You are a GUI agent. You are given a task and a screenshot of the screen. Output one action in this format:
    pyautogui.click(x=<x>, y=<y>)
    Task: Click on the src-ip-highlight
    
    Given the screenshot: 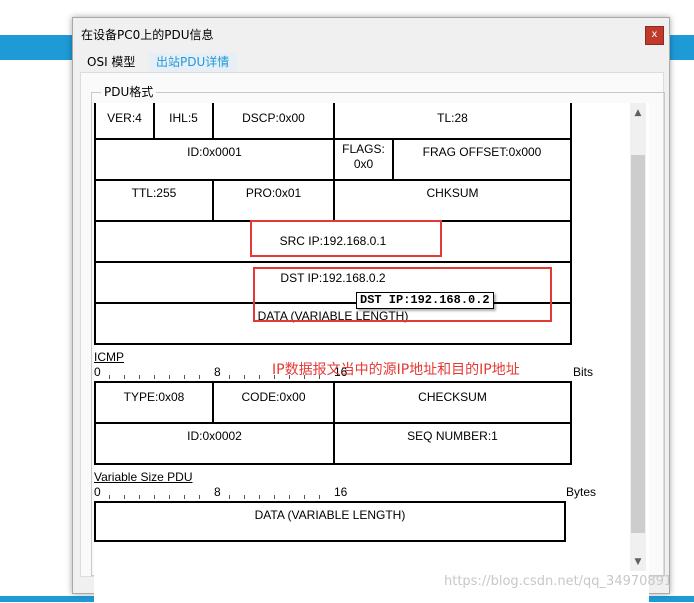 What is the action you would take?
    pyautogui.click(x=346, y=238)
    